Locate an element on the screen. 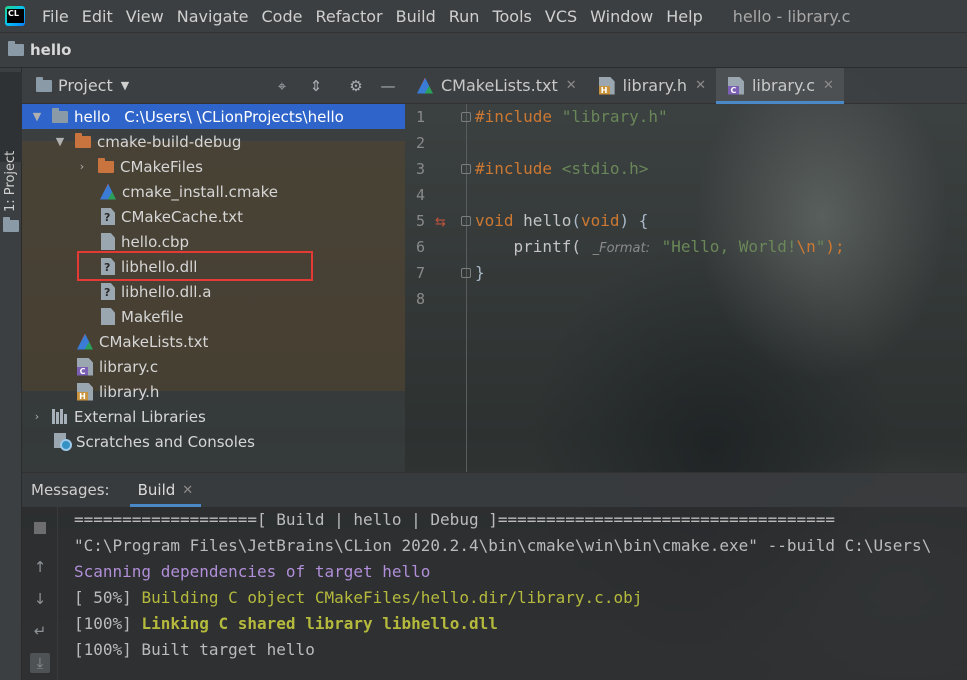 Image resolution: width=967 pixels, height=680 pixels. tree-item-cmake-install: cmake_install.cmake is located at coordinates (213, 191).